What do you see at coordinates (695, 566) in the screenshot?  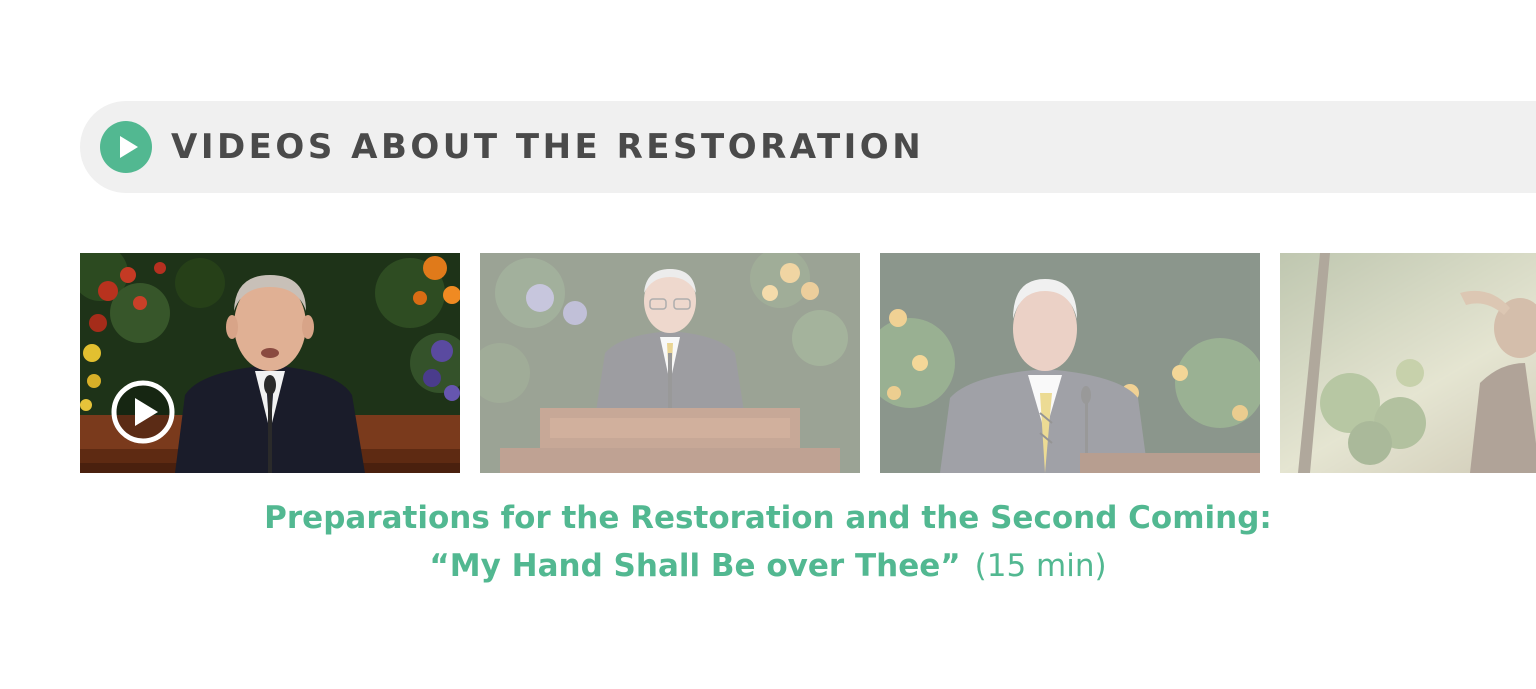 I see `video-title-line-2: “My Hand Shall Be over Thee”` at bounding box center [695, 566].